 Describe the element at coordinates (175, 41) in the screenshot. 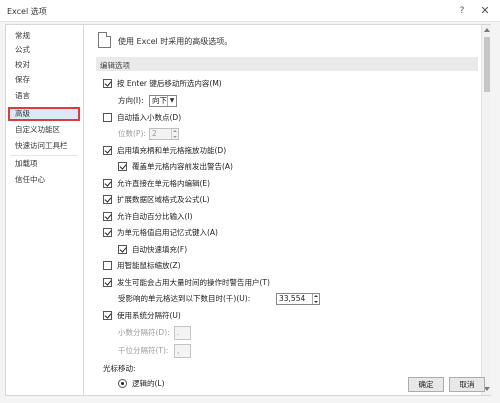

I see `page-description: 使用 Excel 时采用的高级选项。` at that location.